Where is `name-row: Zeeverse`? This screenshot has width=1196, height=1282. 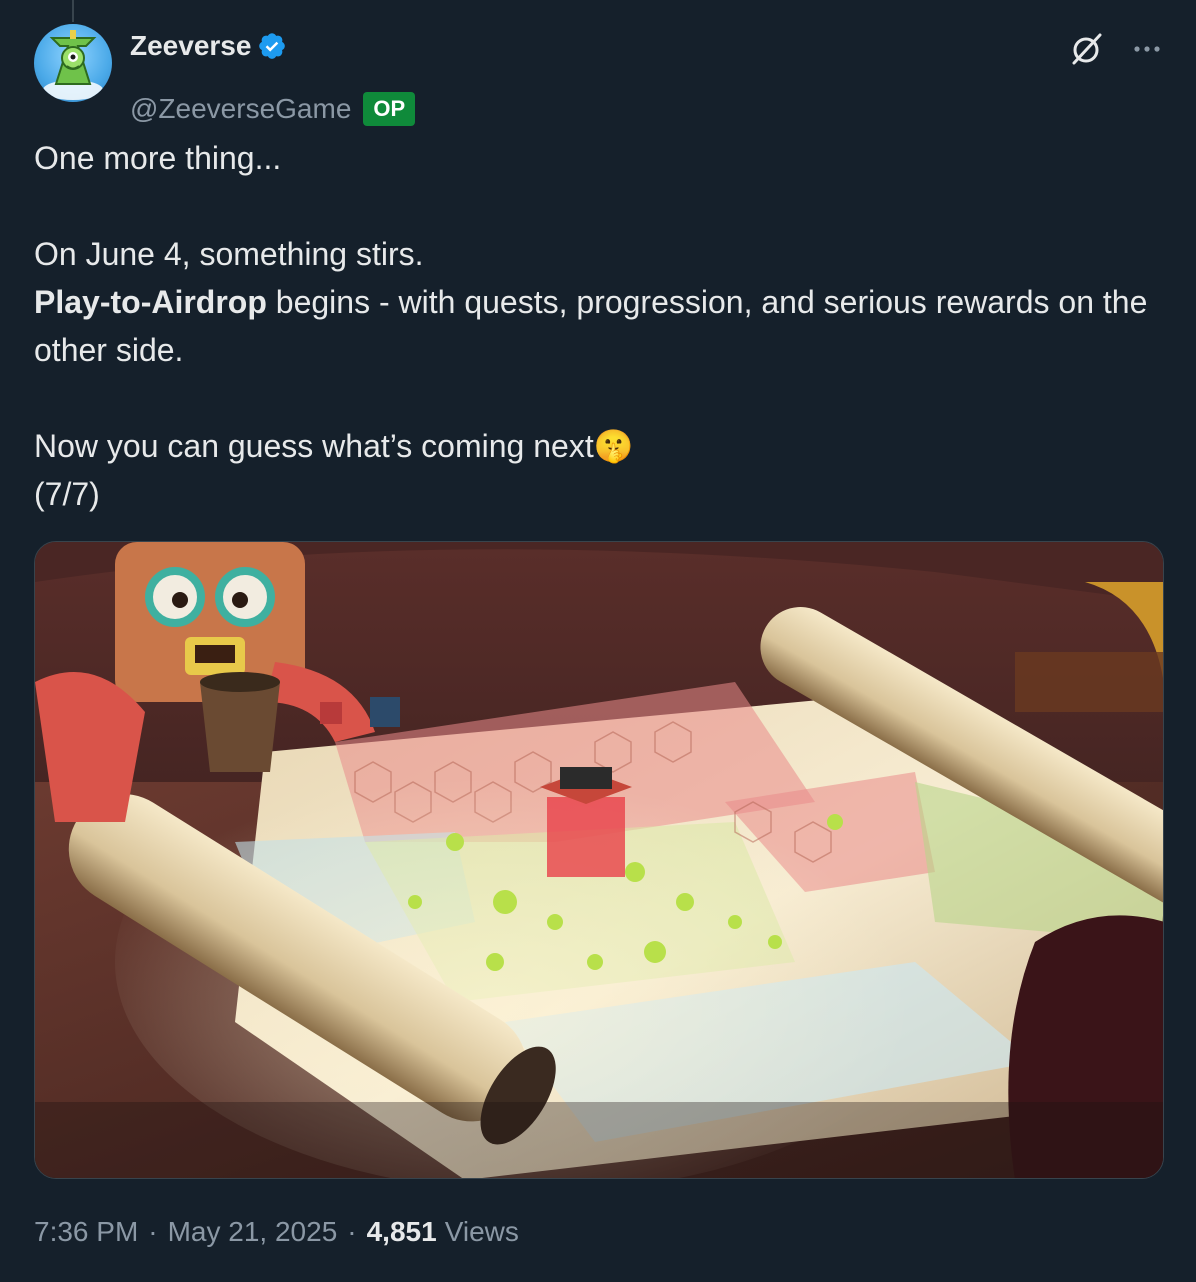 name-row: Zeeverse is located at coordinates (208, 46).